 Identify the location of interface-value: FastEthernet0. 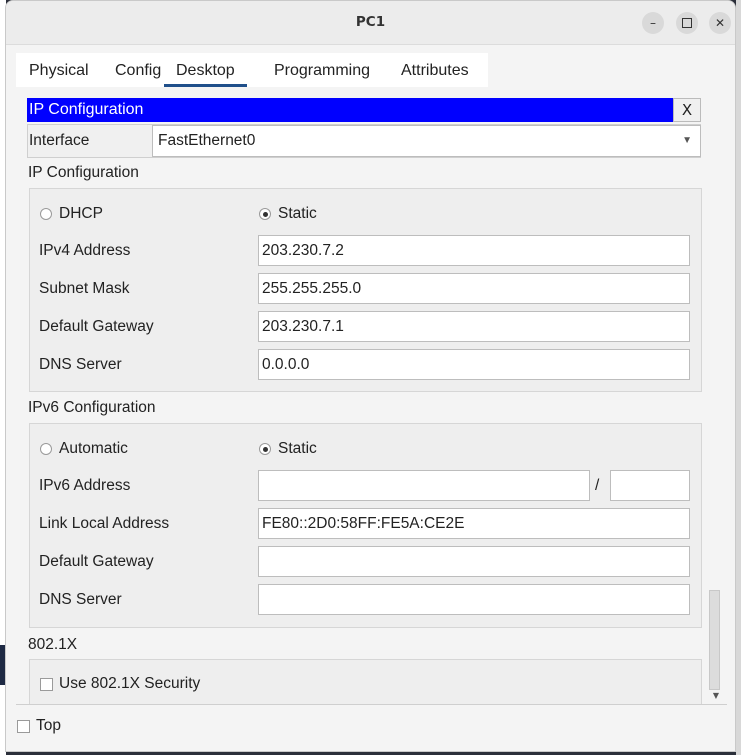
(207, 140).